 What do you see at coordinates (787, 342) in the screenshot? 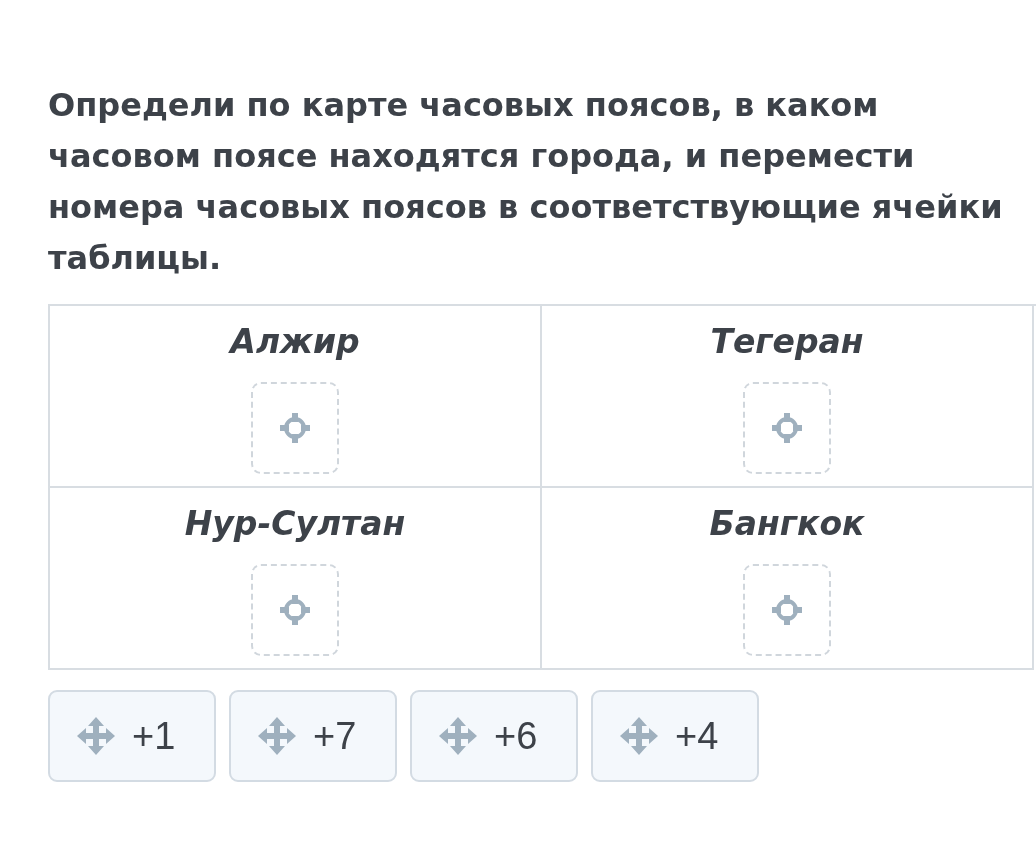
I see `city-name: Тегеран` at bounding box center [787, 342].